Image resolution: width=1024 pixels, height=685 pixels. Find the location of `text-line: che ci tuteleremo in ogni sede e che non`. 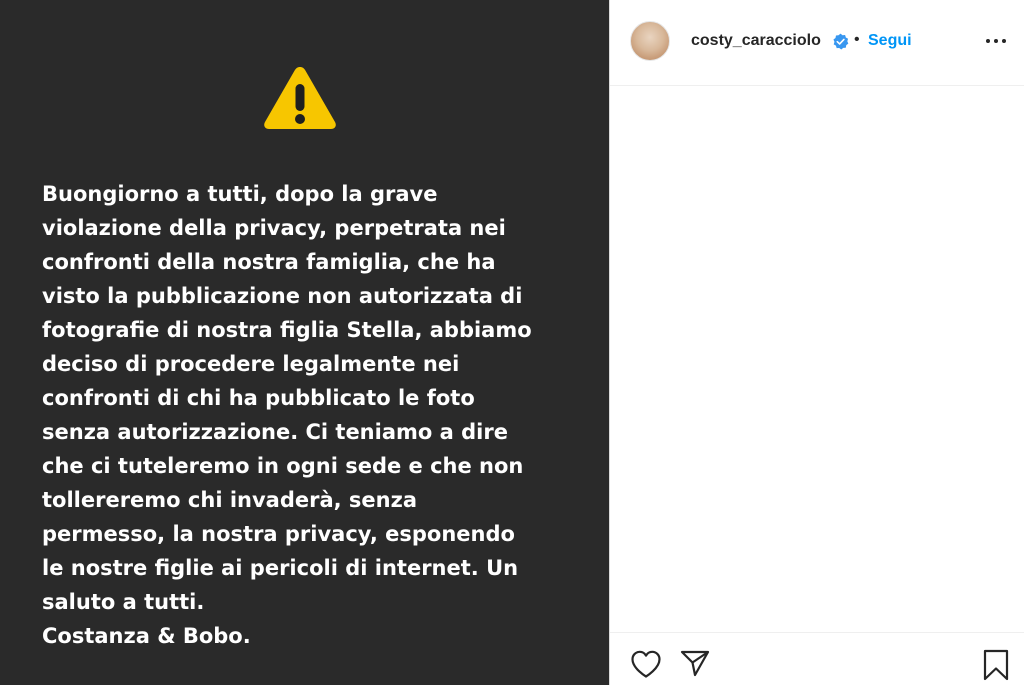

text-line: che ci tuteleremo in ogni sede e che non is located at coordinates (283, 466).